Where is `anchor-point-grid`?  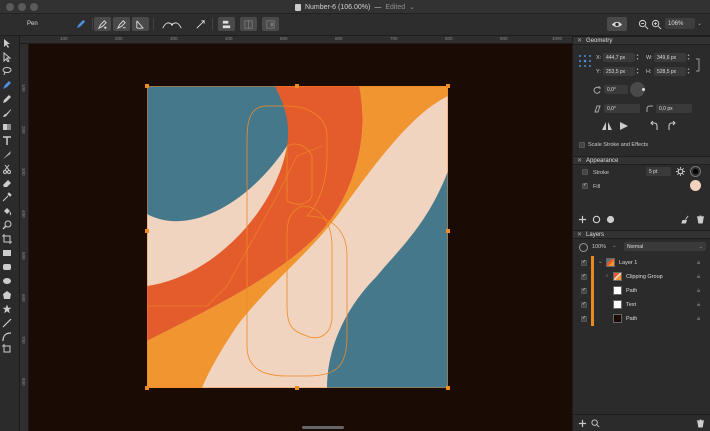 anchor-point-grid is located at coordinates (585, 61).